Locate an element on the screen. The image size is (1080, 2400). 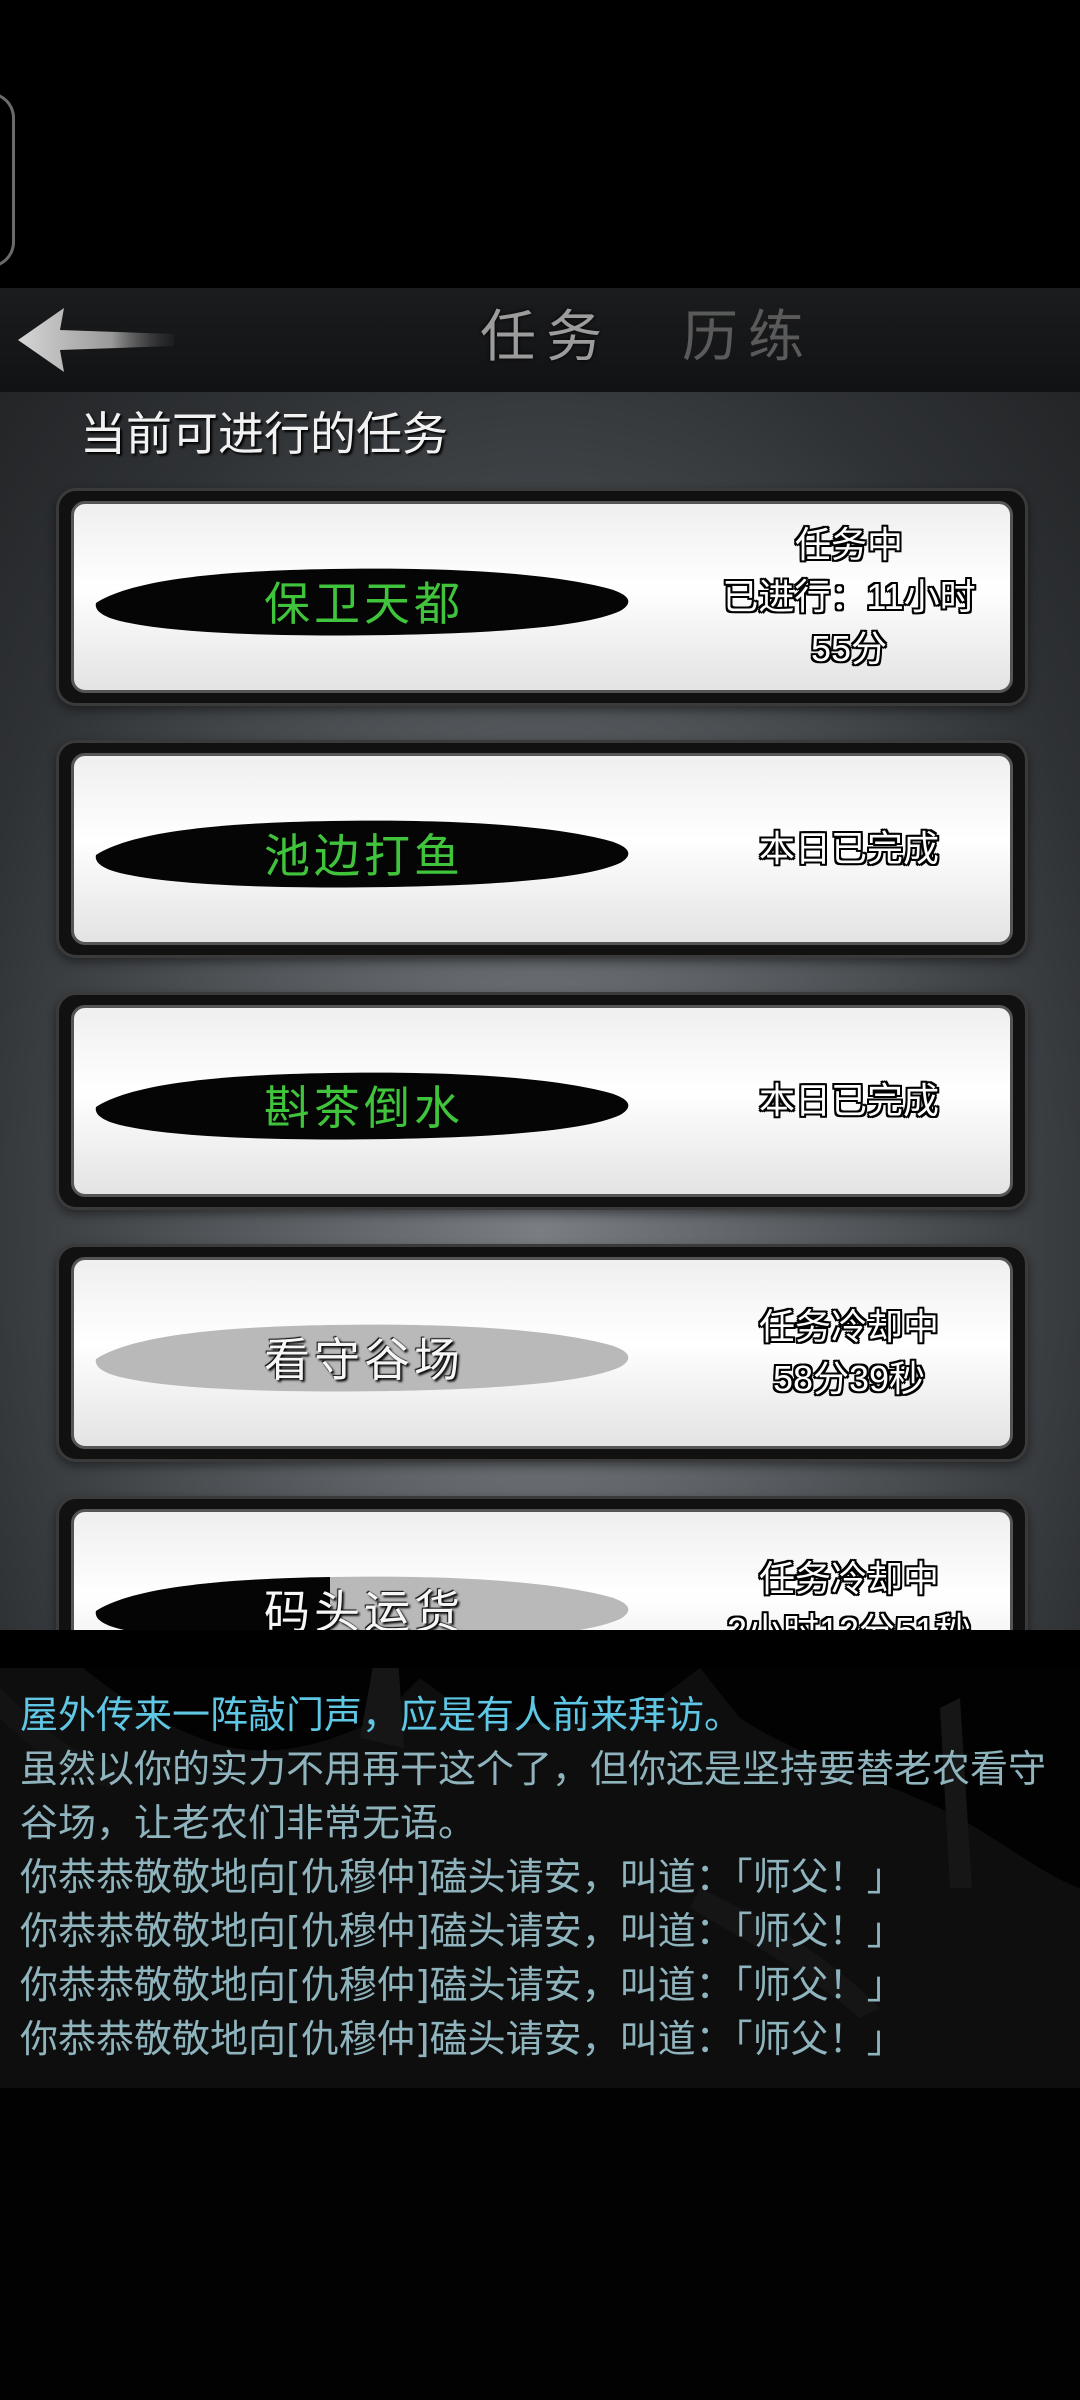
header-bar: 任务 历练 is located at coordinates (540, 341).